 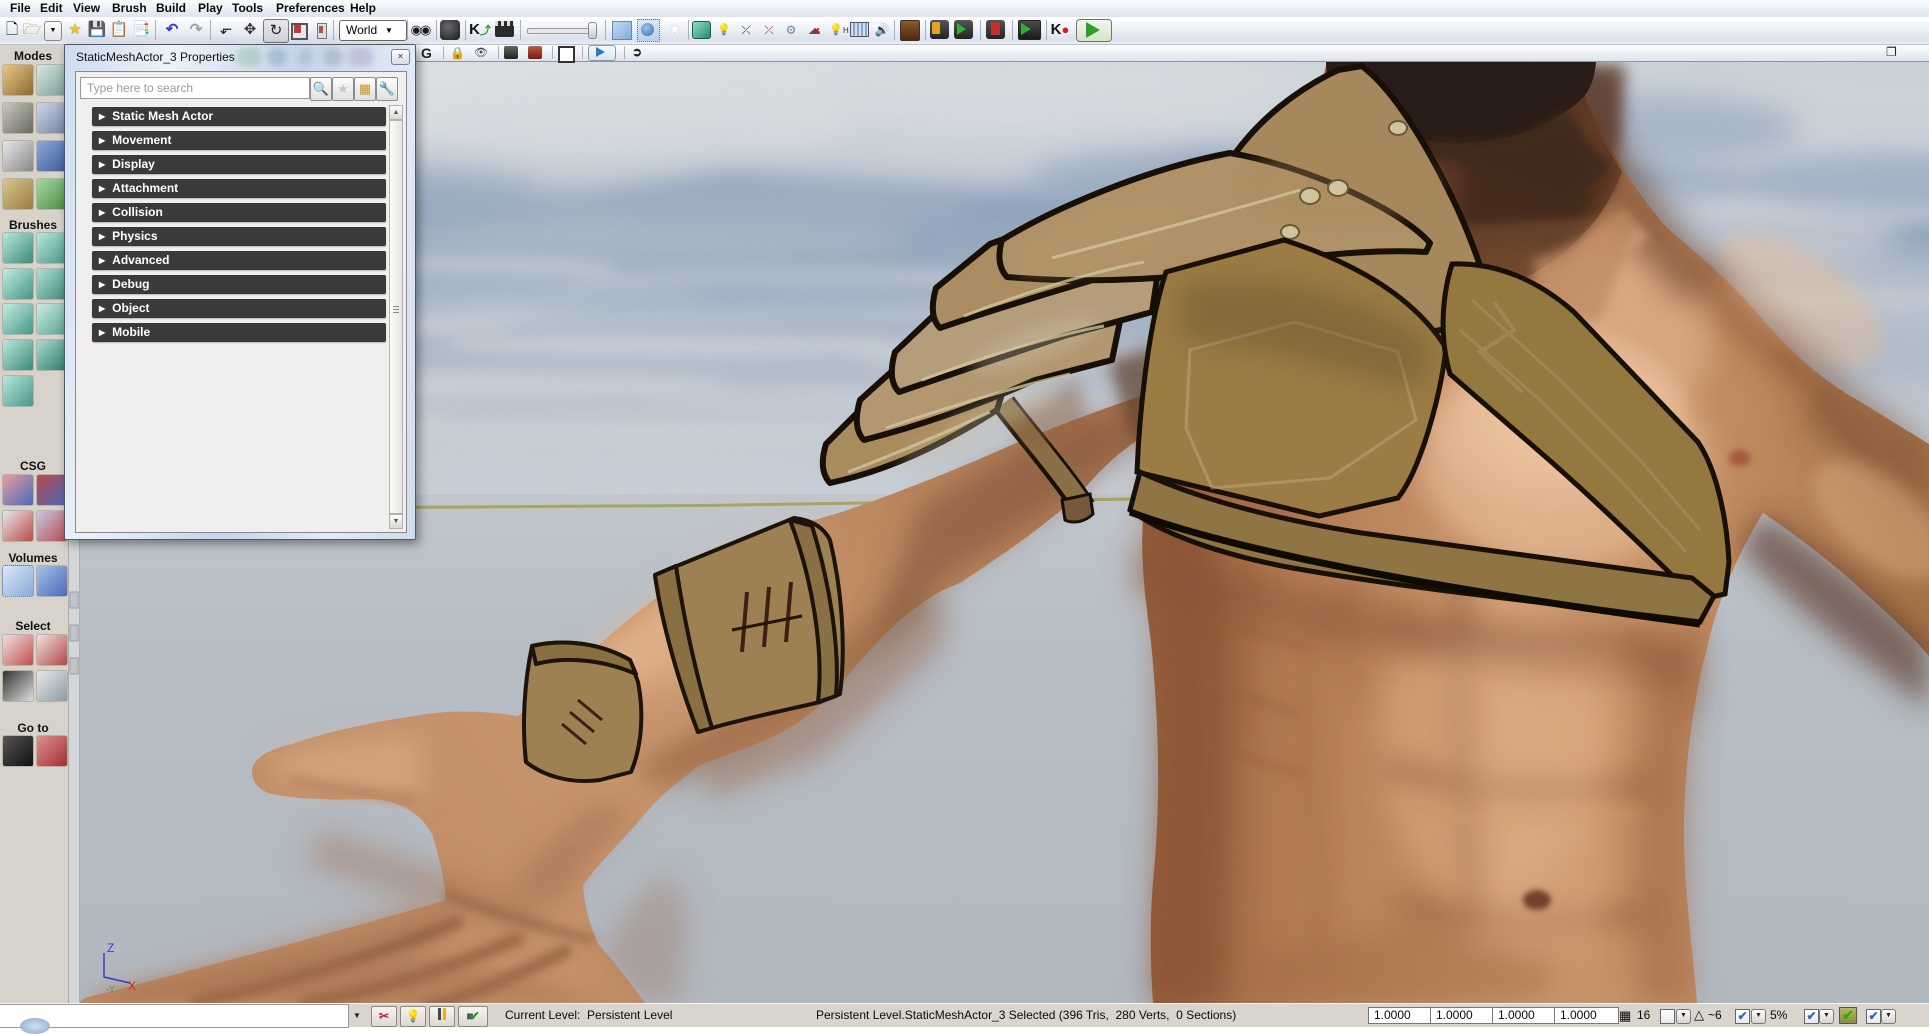 I want to click on svg-text: X, so click(x=132, y=986).